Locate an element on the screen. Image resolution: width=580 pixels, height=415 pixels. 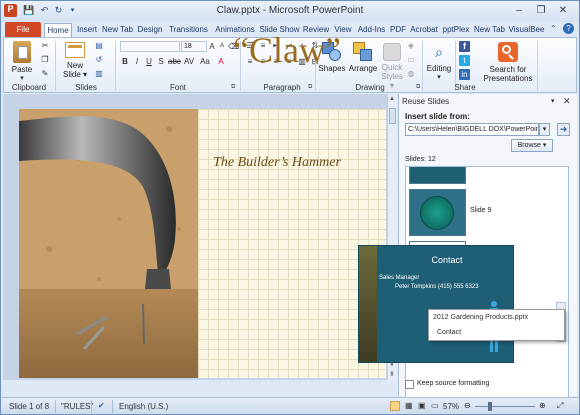
shadow-icon: S is located at coordinates (161, 61).